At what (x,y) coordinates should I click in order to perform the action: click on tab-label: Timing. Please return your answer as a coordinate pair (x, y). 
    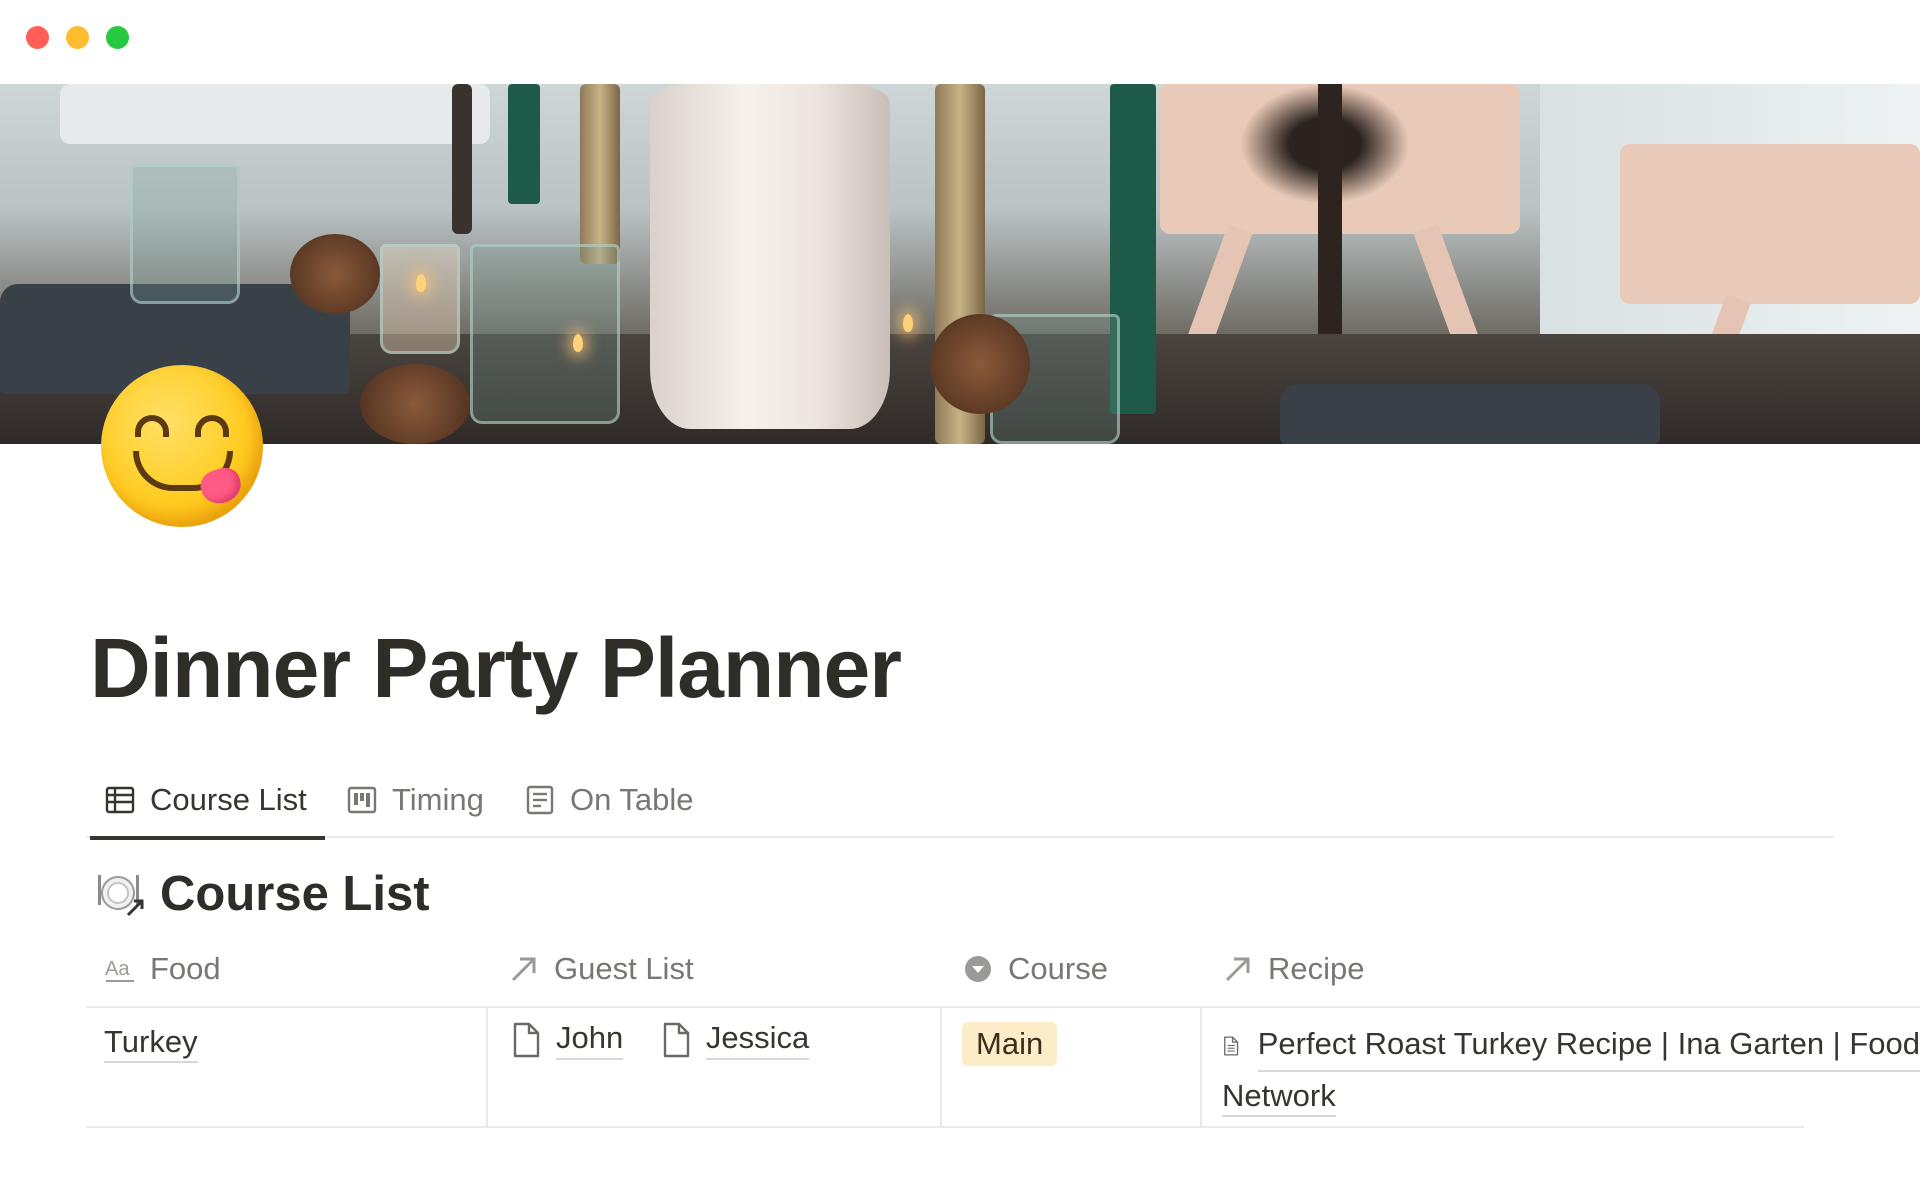
    Looking at the image, I should click on (438, 799).